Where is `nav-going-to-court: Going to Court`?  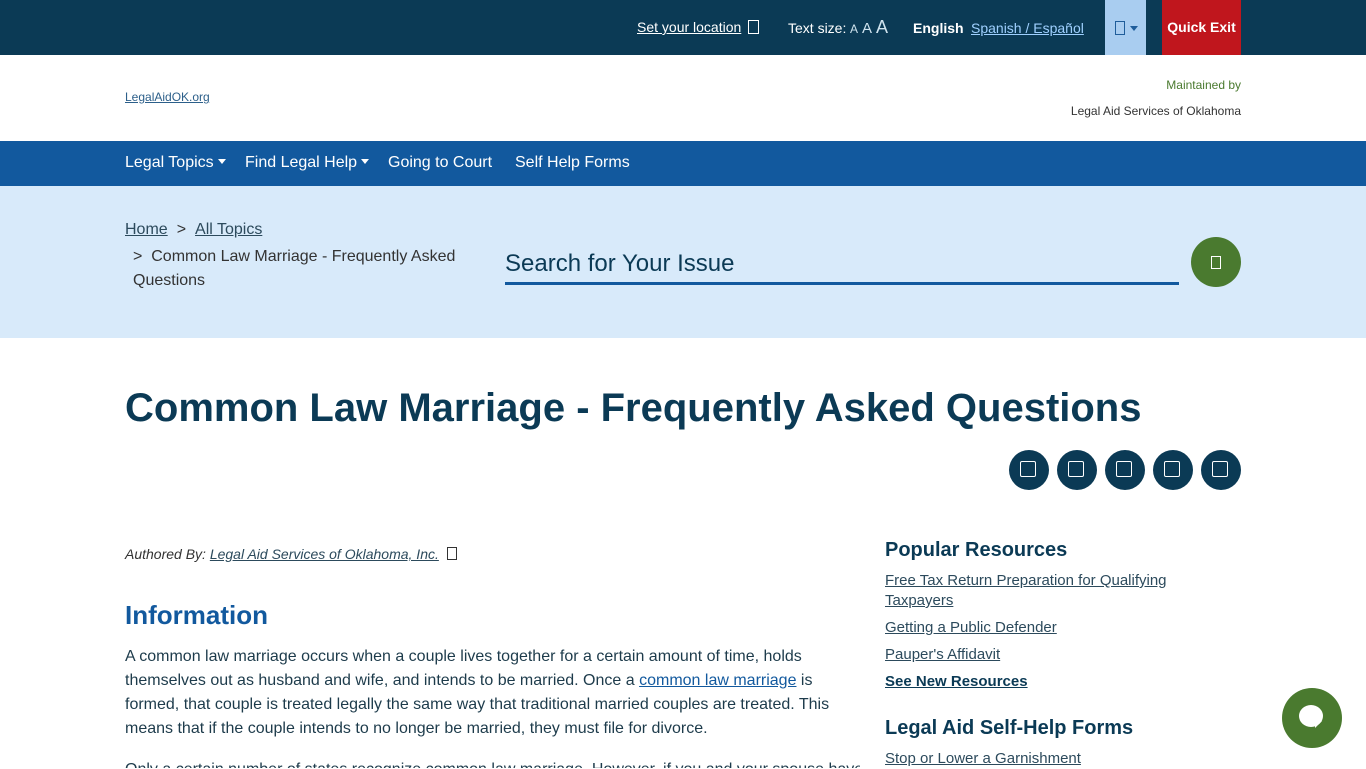
nav-going-to-court: Going to Court is located at coordinates (440, 163).